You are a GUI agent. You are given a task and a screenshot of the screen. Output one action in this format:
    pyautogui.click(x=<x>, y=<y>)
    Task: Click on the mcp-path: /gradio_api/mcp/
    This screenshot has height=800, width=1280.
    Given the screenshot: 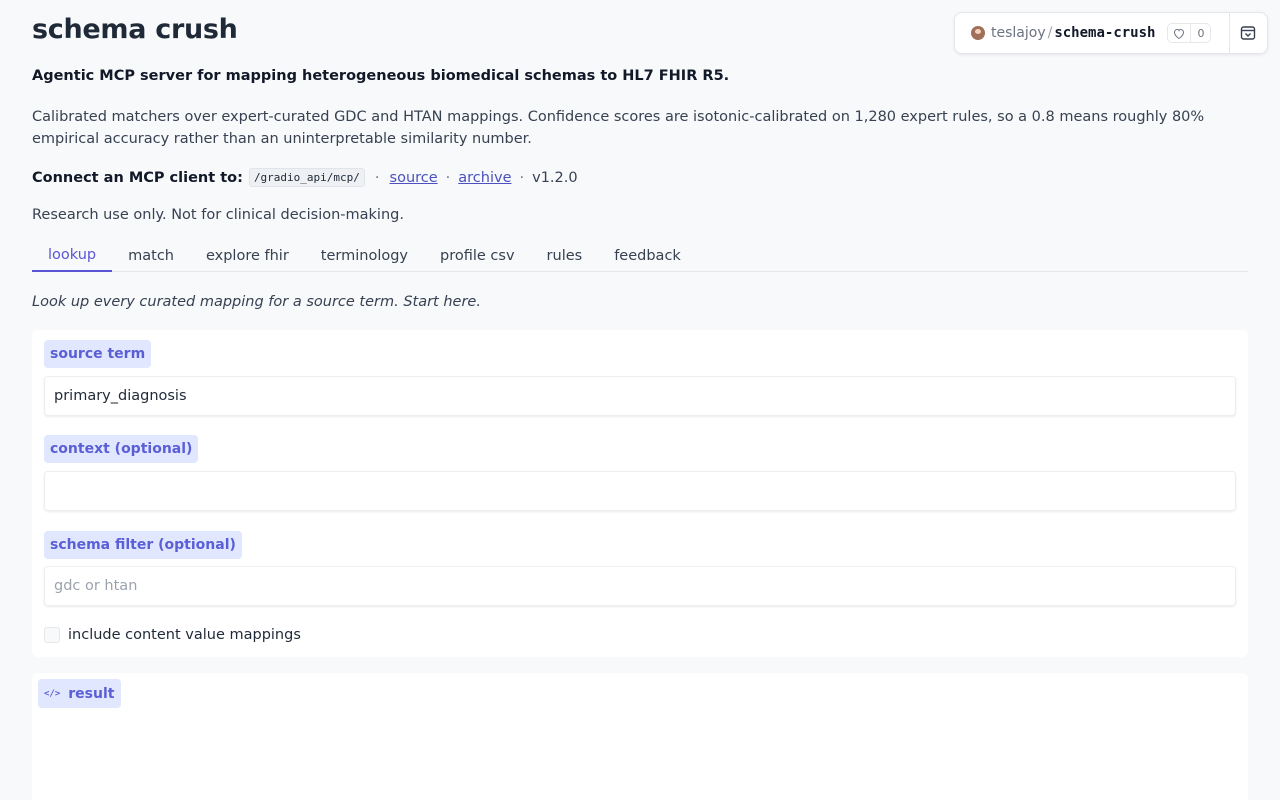 What is the action you would take?
    pyautogui.click(x=306, y=177)
    